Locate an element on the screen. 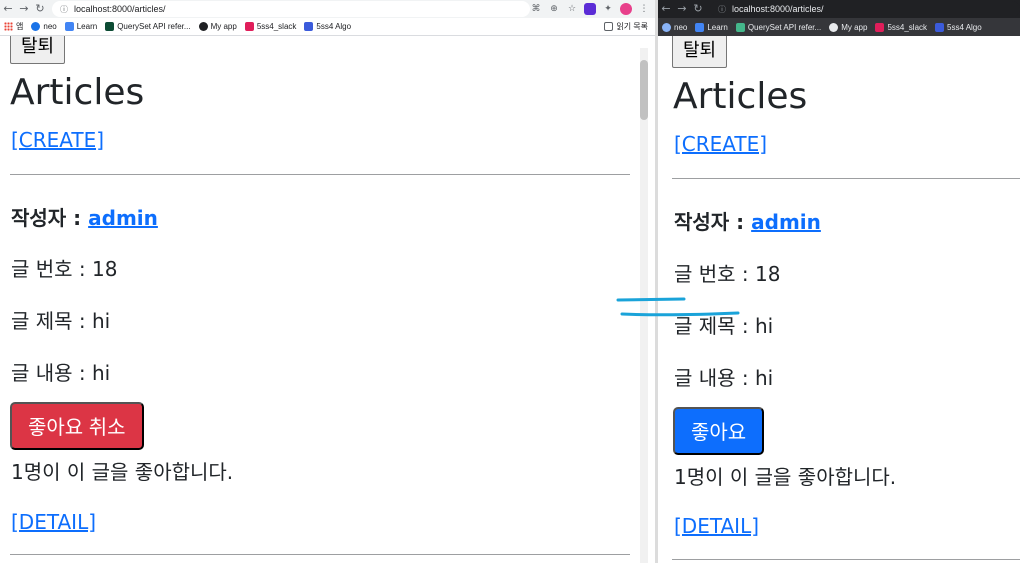 The height and width of the screenshot is (563, 1020). scrollbar is located at coordinates (644, 305).